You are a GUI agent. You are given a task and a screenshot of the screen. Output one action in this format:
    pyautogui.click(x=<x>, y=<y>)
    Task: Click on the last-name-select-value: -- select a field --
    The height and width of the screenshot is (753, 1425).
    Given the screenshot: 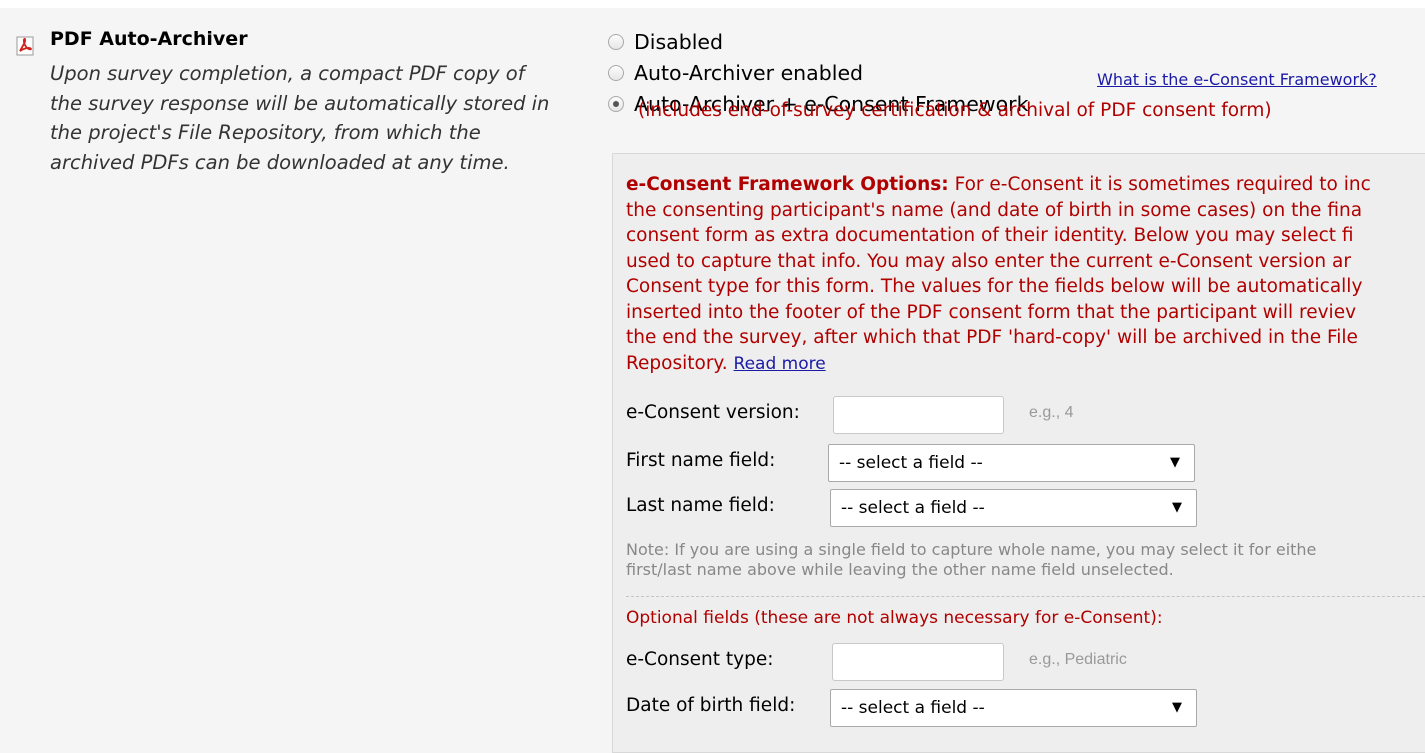 What is the action you would take?
    pyautogui.click(x=913, y=508)
    